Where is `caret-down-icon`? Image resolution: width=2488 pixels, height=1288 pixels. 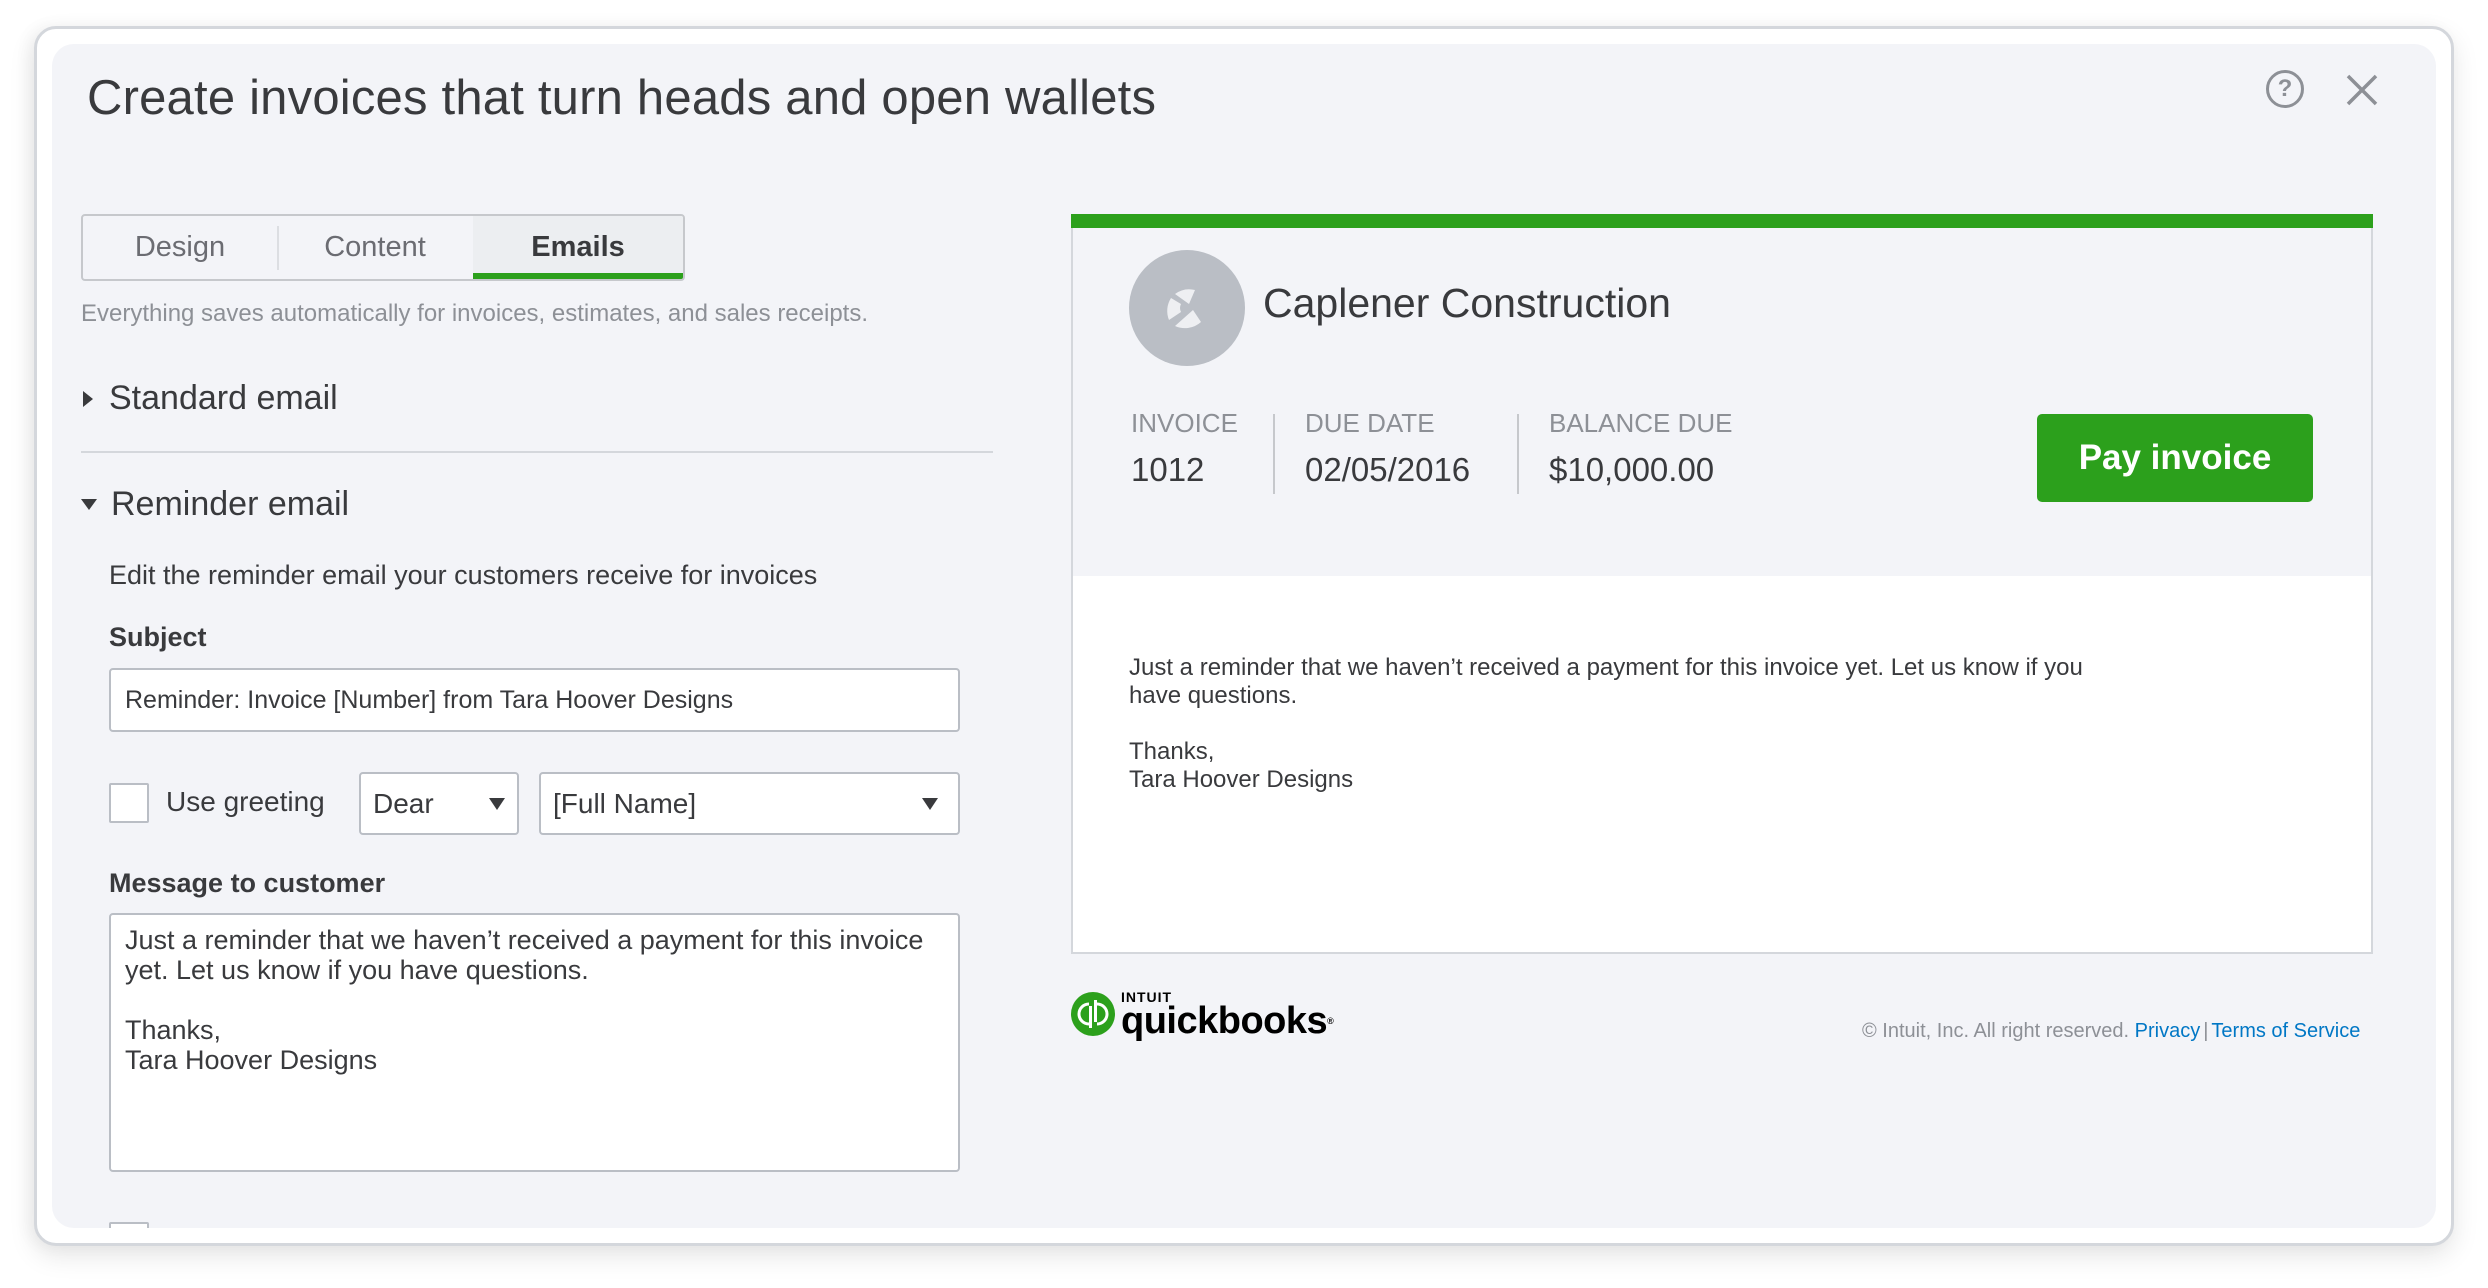
caret-down-icon is located at coordinates (89, 504).